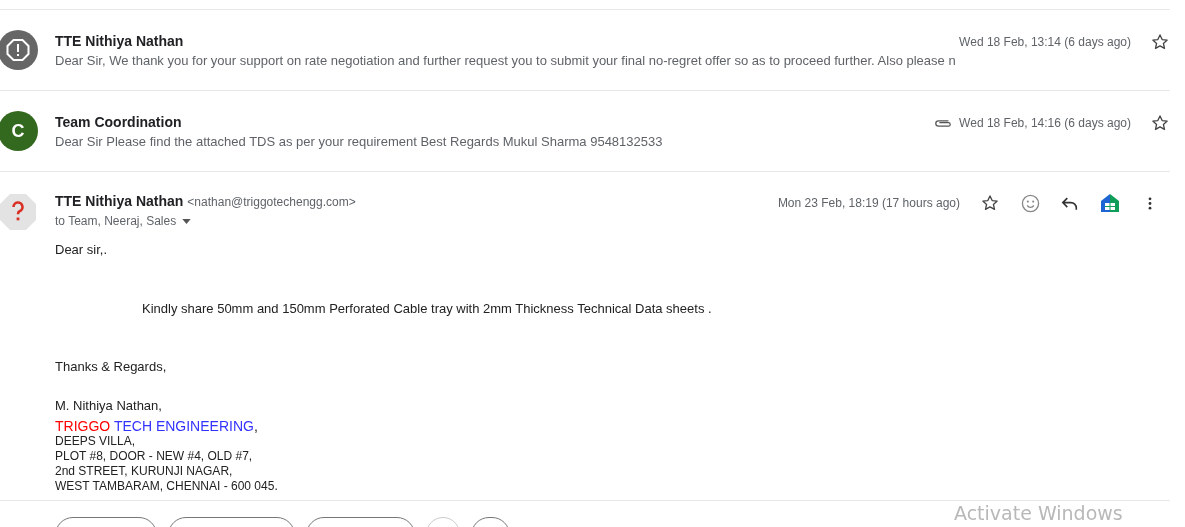  Describe the element at coordinates (109, 405) in the screenshot. I see `signature-name: M. Nithiya Nathan,` at that location.